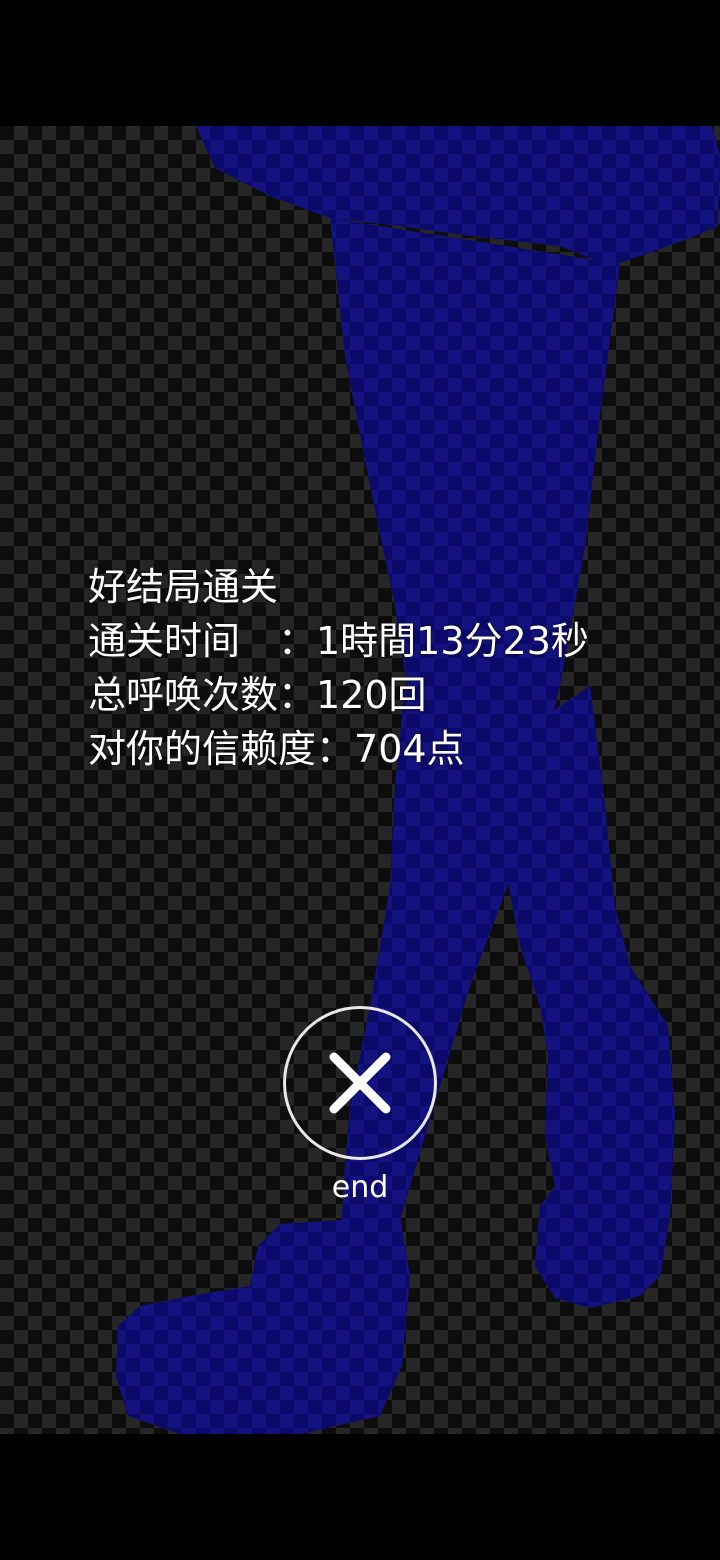  I want to click on trust-line: 对你的信赖度 ： 704点, so click(338, 749).